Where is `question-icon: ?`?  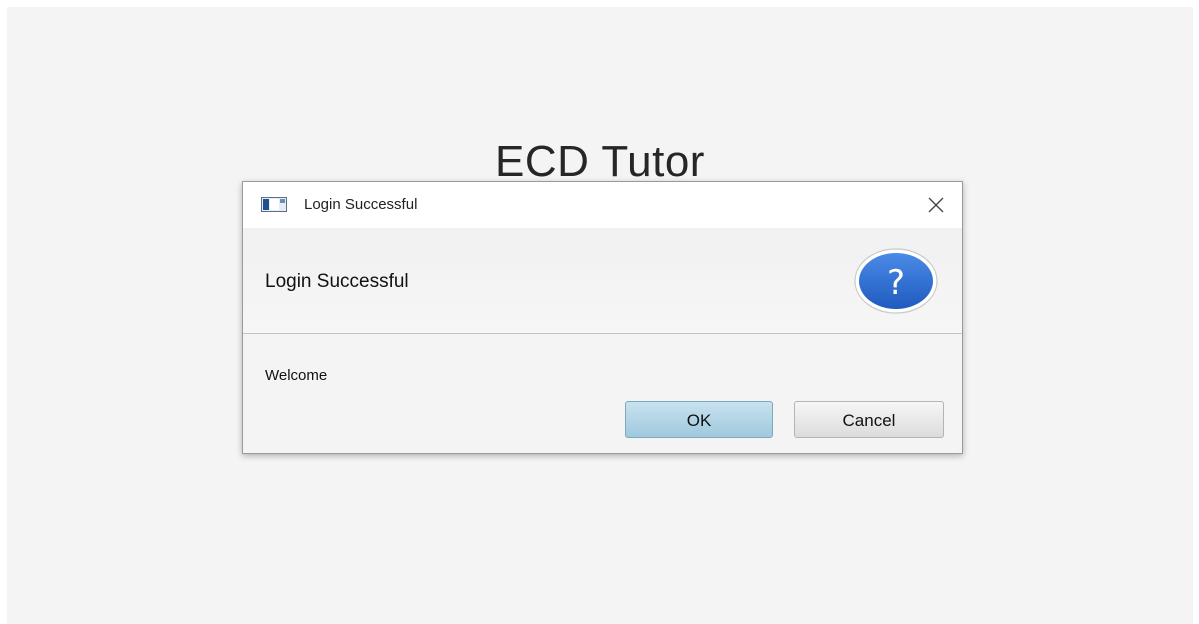 question-icon: ? is located at coordinates (896, 281).